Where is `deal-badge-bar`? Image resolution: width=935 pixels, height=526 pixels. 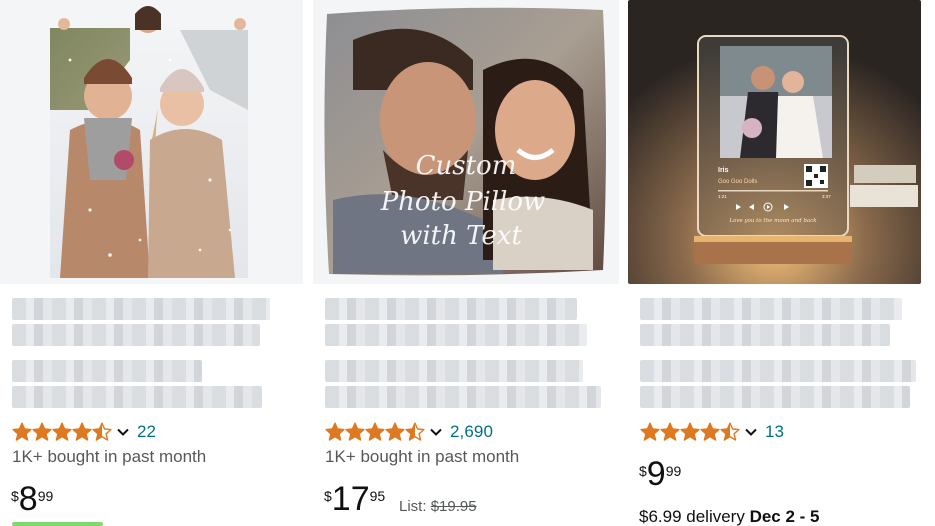 deal-badge-bar is located at coordinates (57, 524).